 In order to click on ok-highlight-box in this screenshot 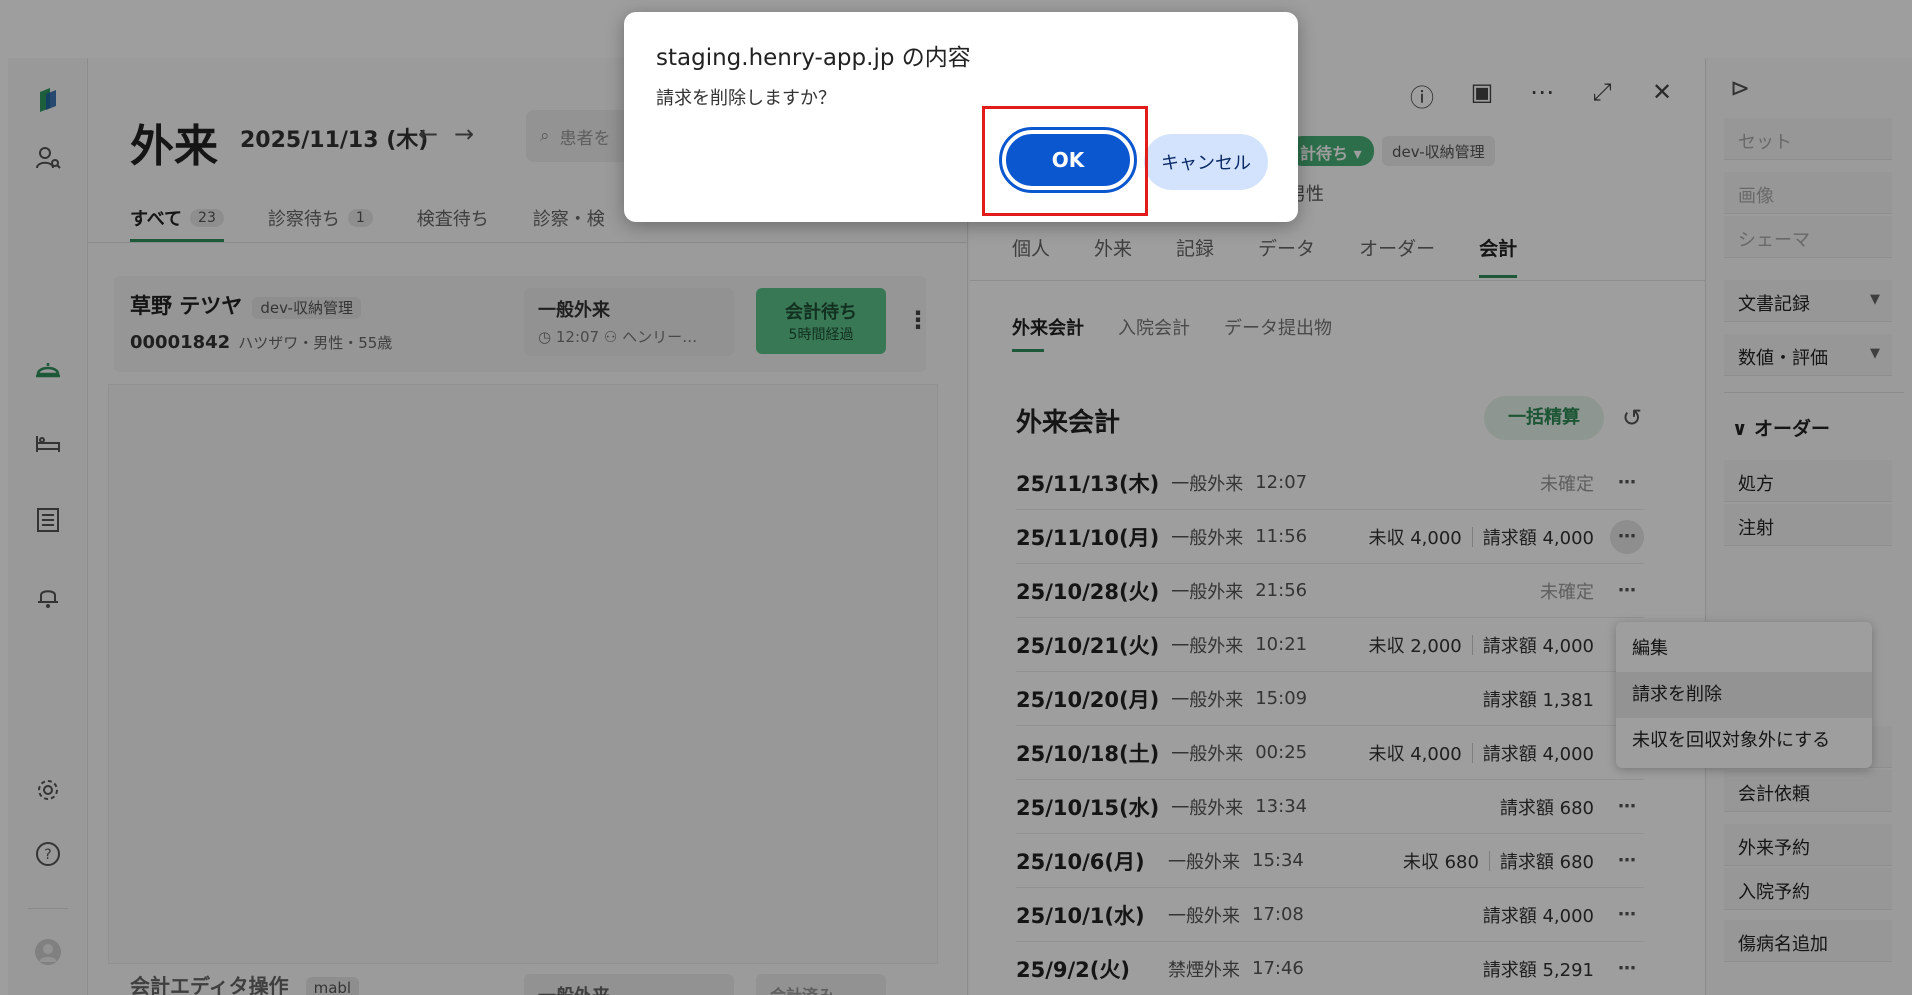, I will do `click(1065, 161)`.